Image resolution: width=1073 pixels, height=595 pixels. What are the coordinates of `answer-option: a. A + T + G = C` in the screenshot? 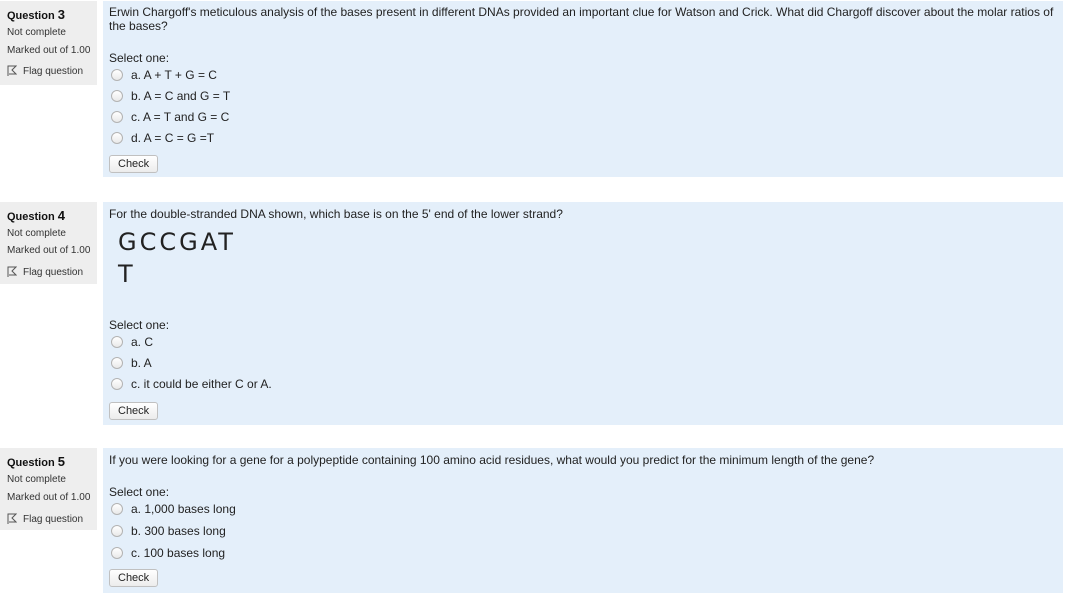 It's located at (164, 75).